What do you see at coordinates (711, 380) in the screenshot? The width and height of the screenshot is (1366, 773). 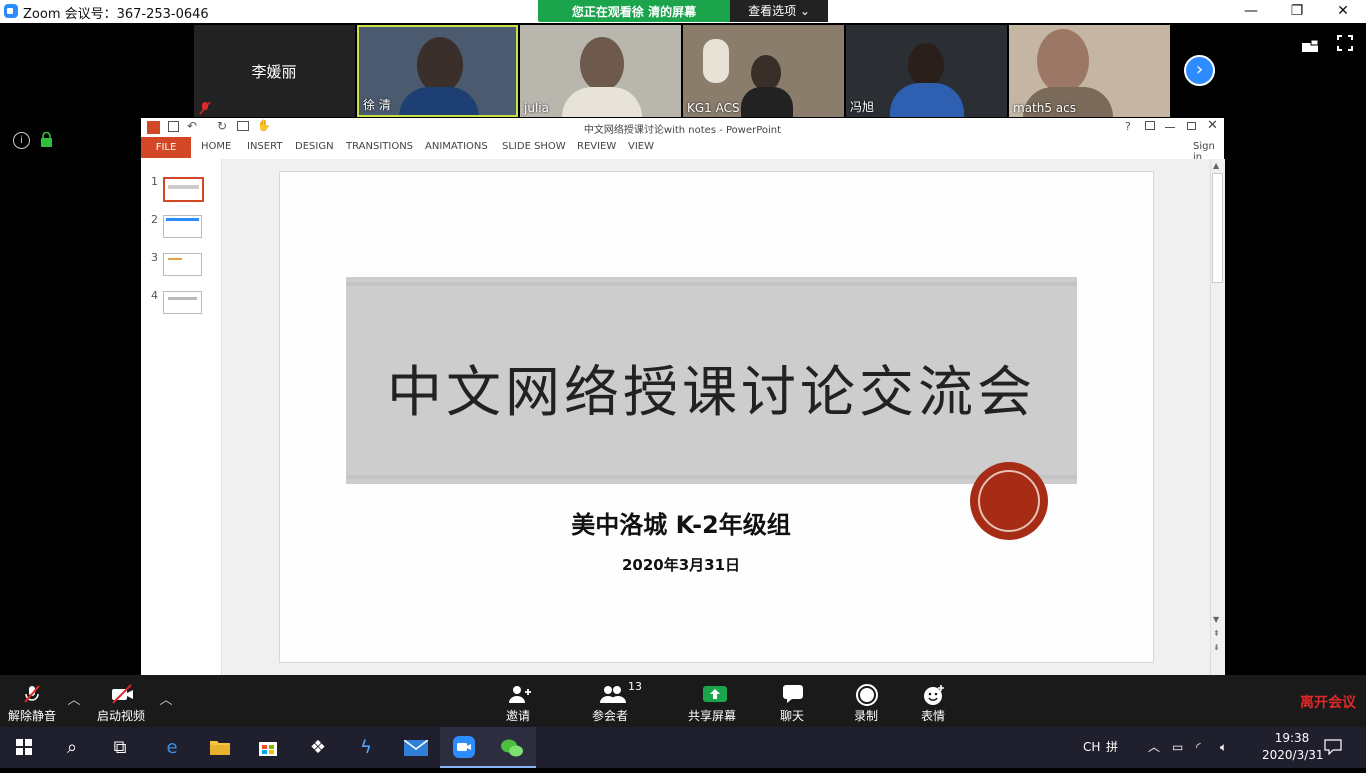 I see `title-banner: 中文网络授课讨论交流会` at bounding box center [711, 380].